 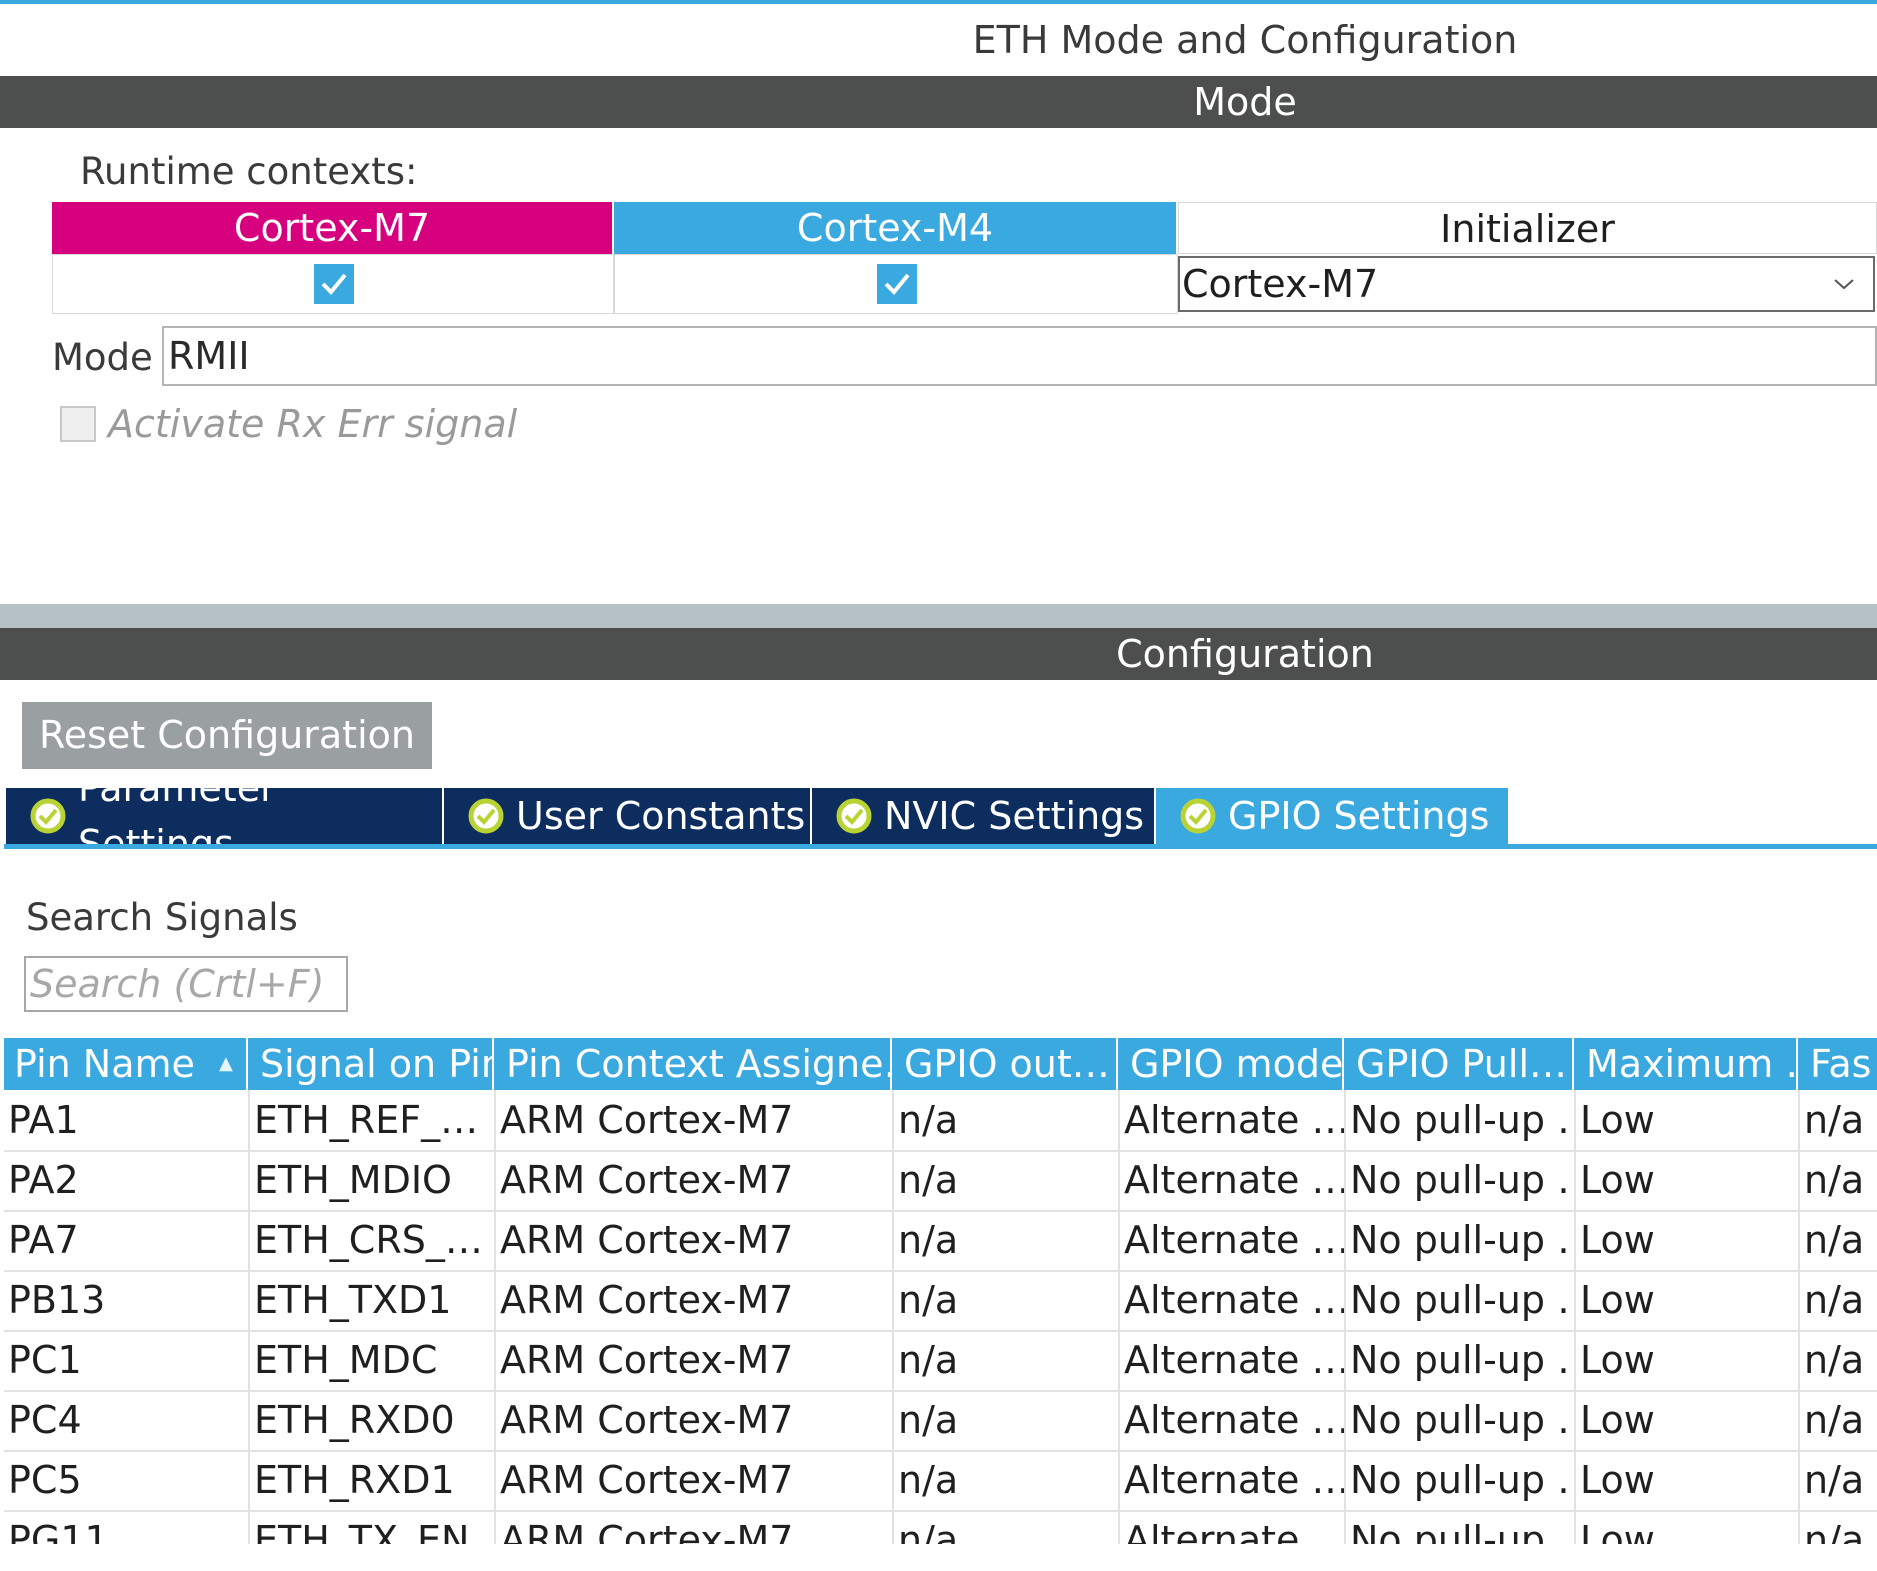 What do you see at coordinates (249, 171) in the screenshot?
I see `runtime-contexts-label: Runtime contexts:` at bounding box center [249, 171].